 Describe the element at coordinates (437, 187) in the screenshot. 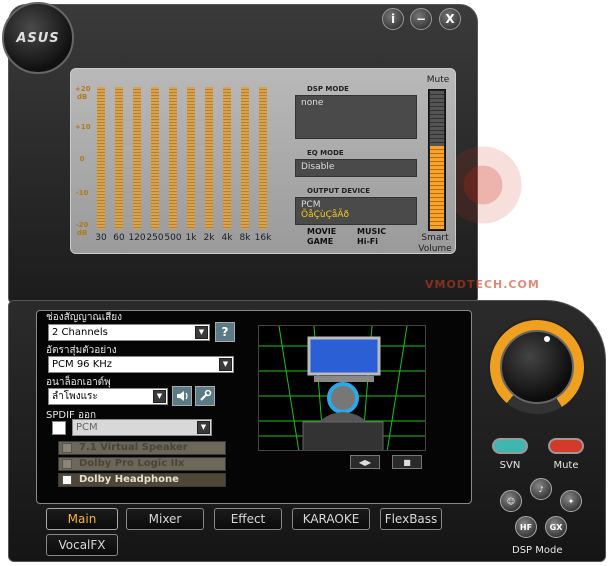

I see `volume-meter-fill` at that location.